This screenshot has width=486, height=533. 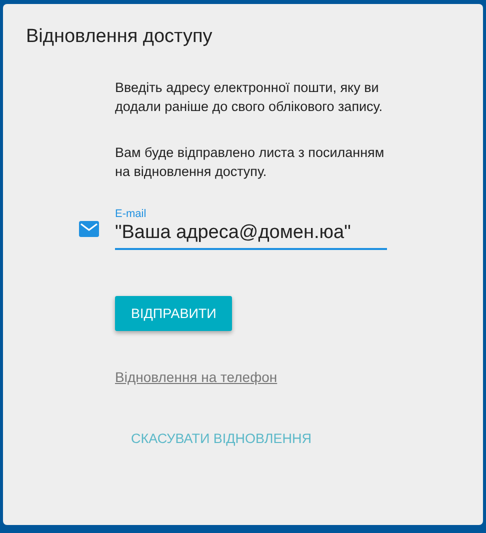 I want to click on dialog-title: Відновлення доступу, so click(x=120, y=37).